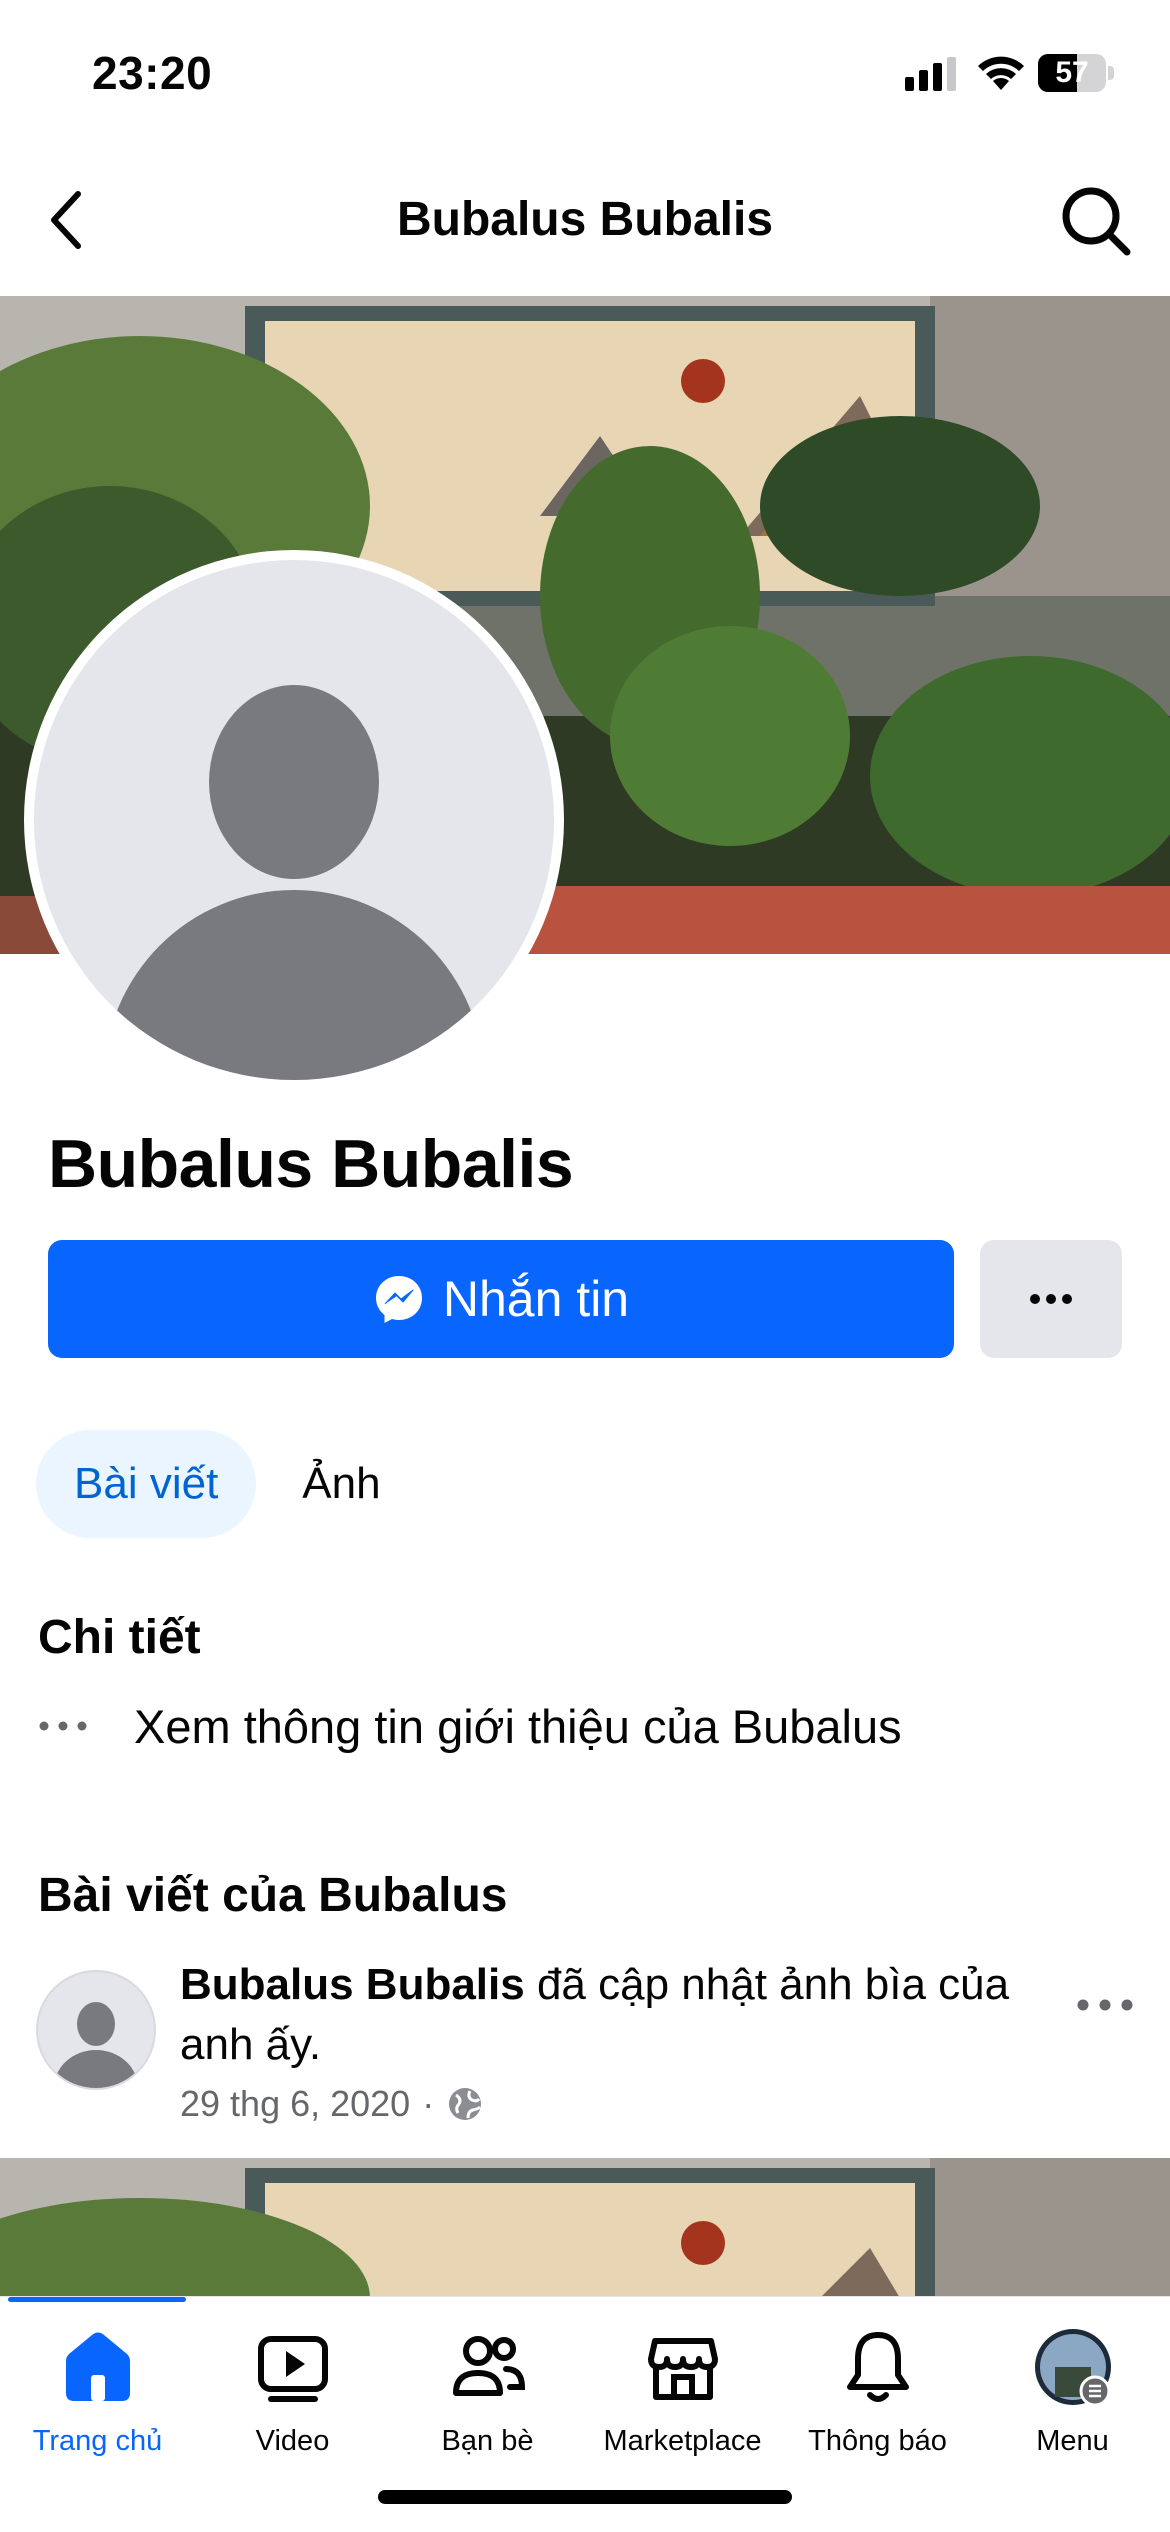 The width and height of the screenshot is (1170, 2532). I want to click on profile-tabs: Bài viết Ảnh, so click(217, 1484).